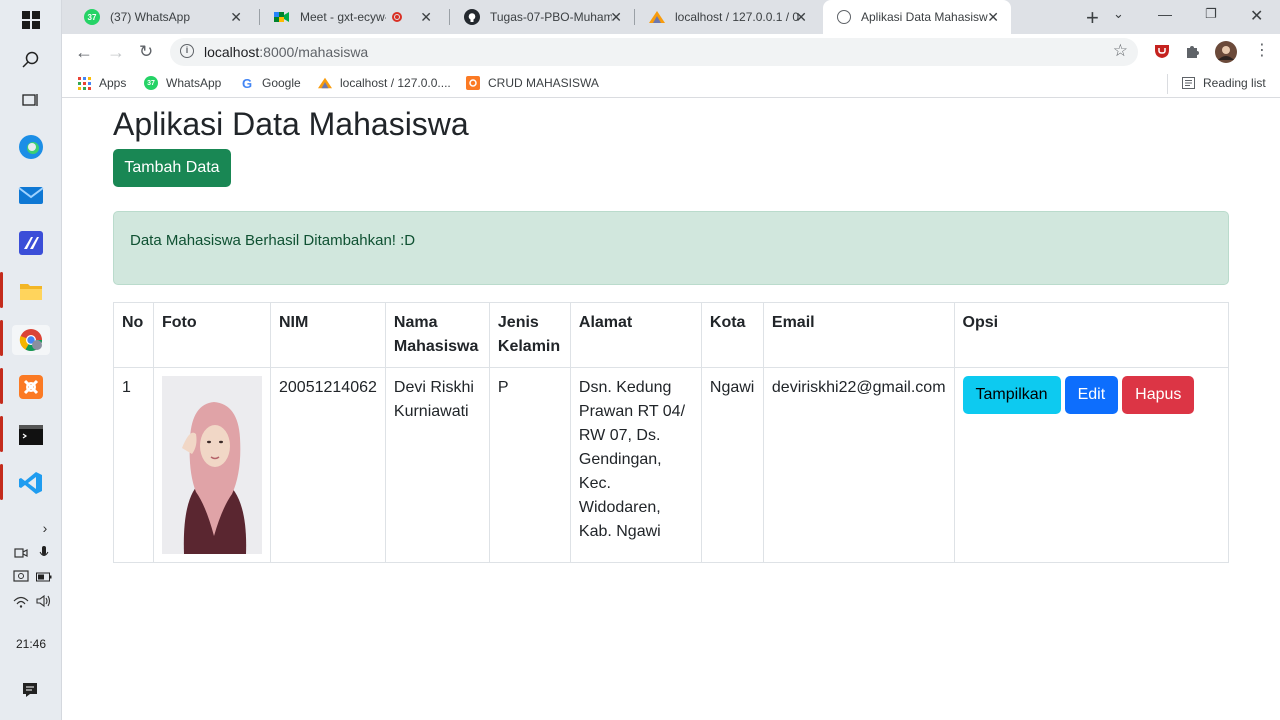  What do you see at coordinates (212, 335) in the screenshot?
I see `column-header: Foto` at bounding box center [212, 335].